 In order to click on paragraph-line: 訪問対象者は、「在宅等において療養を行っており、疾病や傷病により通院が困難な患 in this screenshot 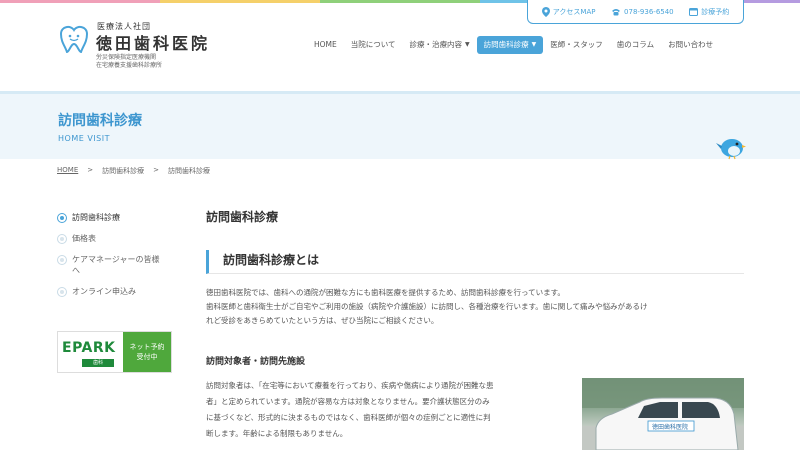, I will do `click(350, 385)`.